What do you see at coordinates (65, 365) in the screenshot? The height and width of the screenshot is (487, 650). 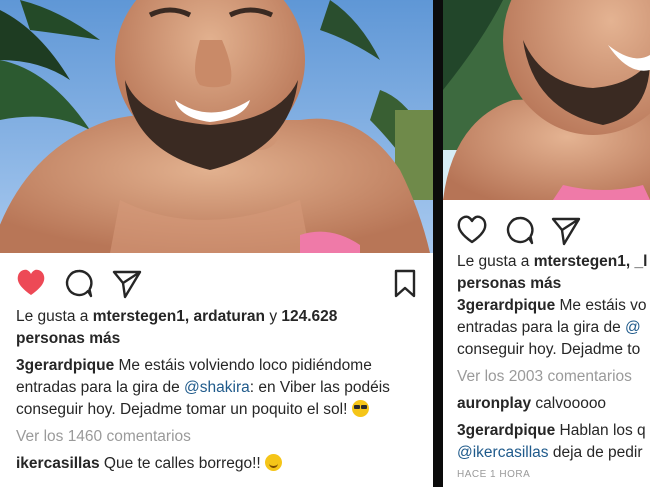 I see `caption-username: 3gerardpique` at bounding box center [65, 365].